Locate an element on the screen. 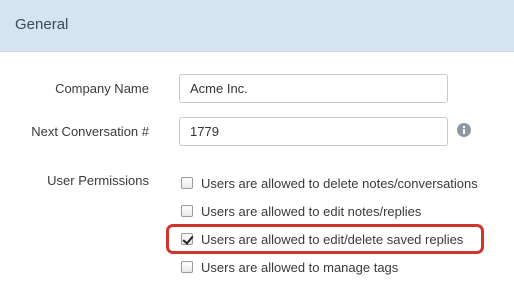 This screenshot has height=294, width=514. info-icon is located at coordinates (464, 130).